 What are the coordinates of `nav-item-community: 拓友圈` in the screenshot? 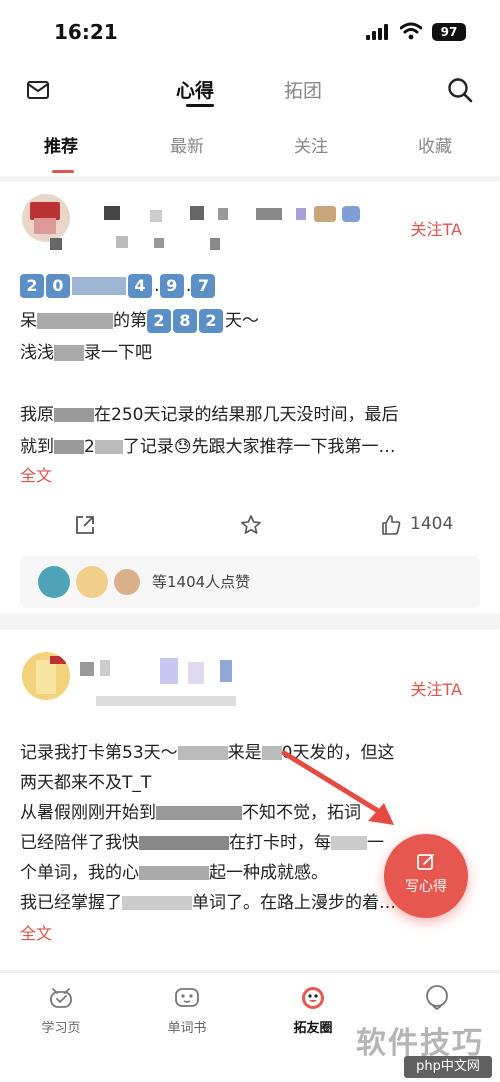 It's located at (313, 1009).